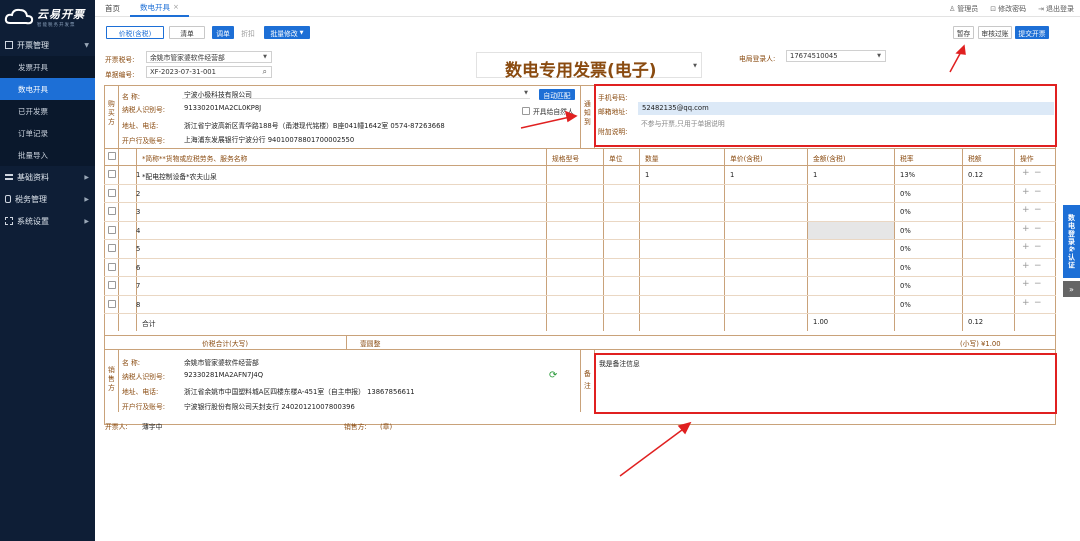  Describe the element at coordinates (112, 8) in the screenshot. I see `tab-home: 首页` at that location.